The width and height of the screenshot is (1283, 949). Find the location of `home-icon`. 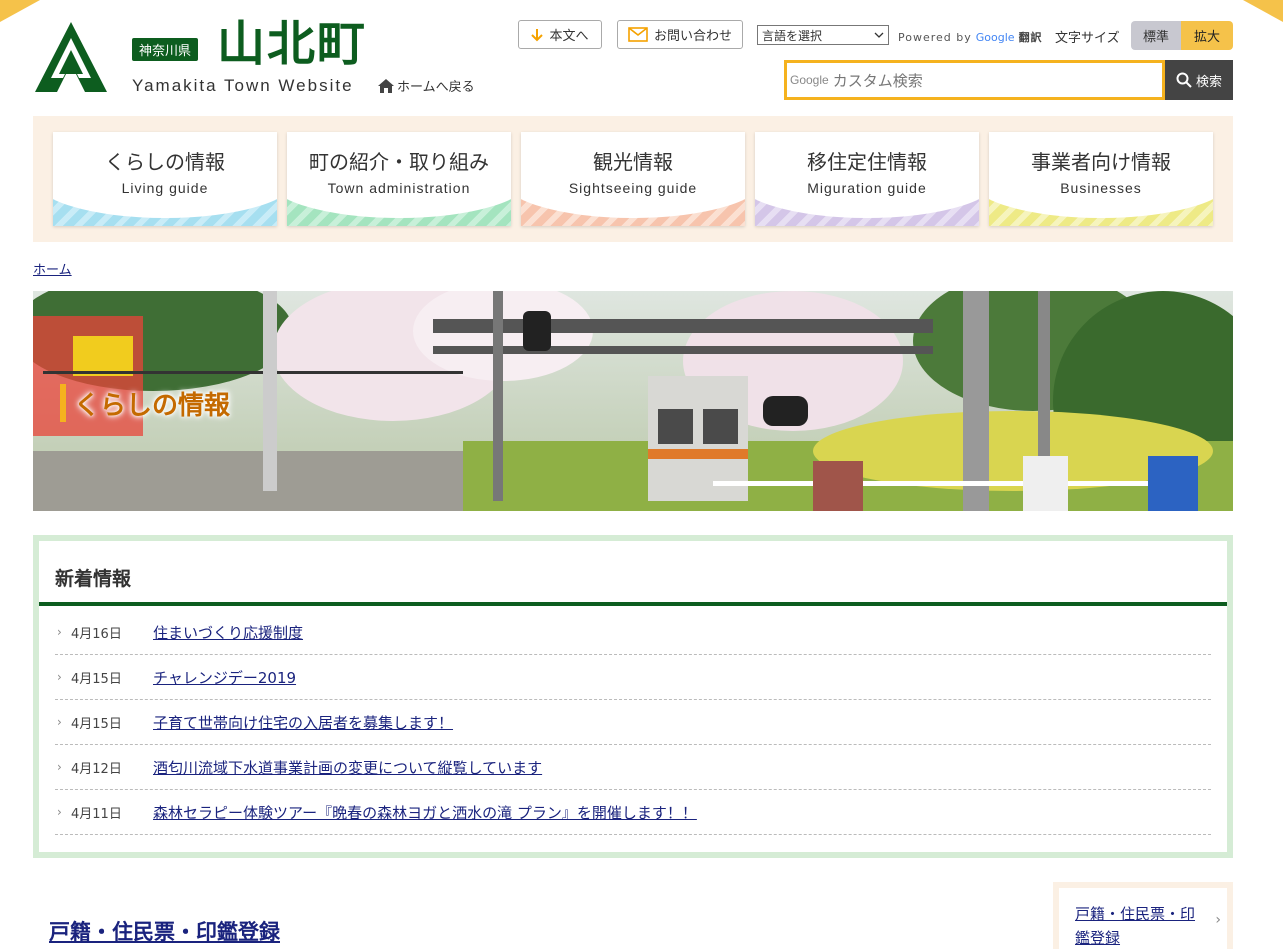

home-icon is located at coordinates (386, 85).